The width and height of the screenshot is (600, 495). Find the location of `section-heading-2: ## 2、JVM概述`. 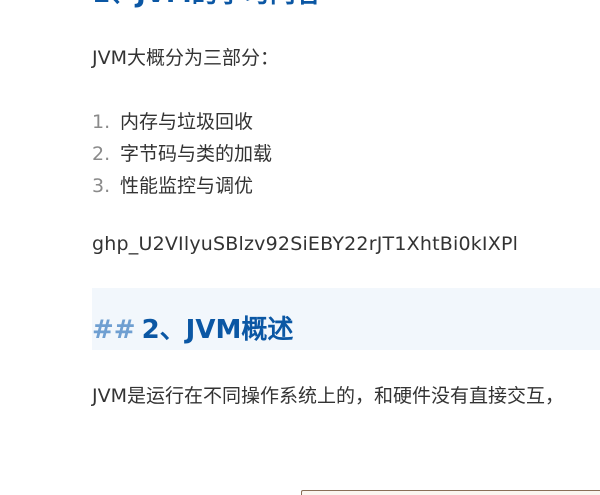

section-heading-2: ## 2、JVM概述 is located at coordinates (192, 330).